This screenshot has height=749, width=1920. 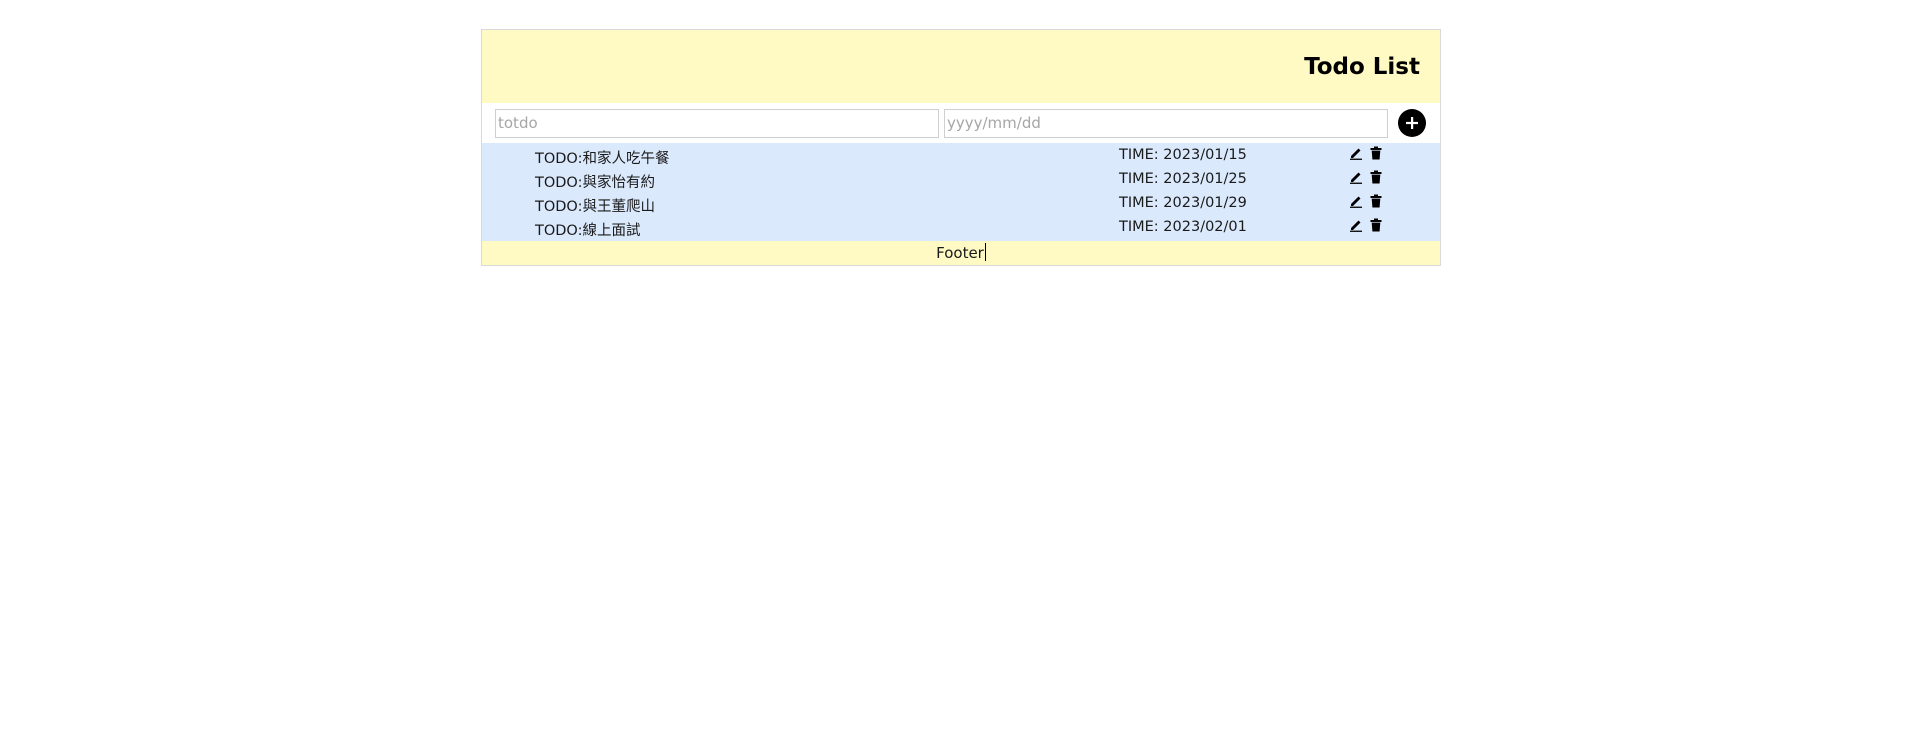 I want to click on todo-input, so click(x=717, y=123).